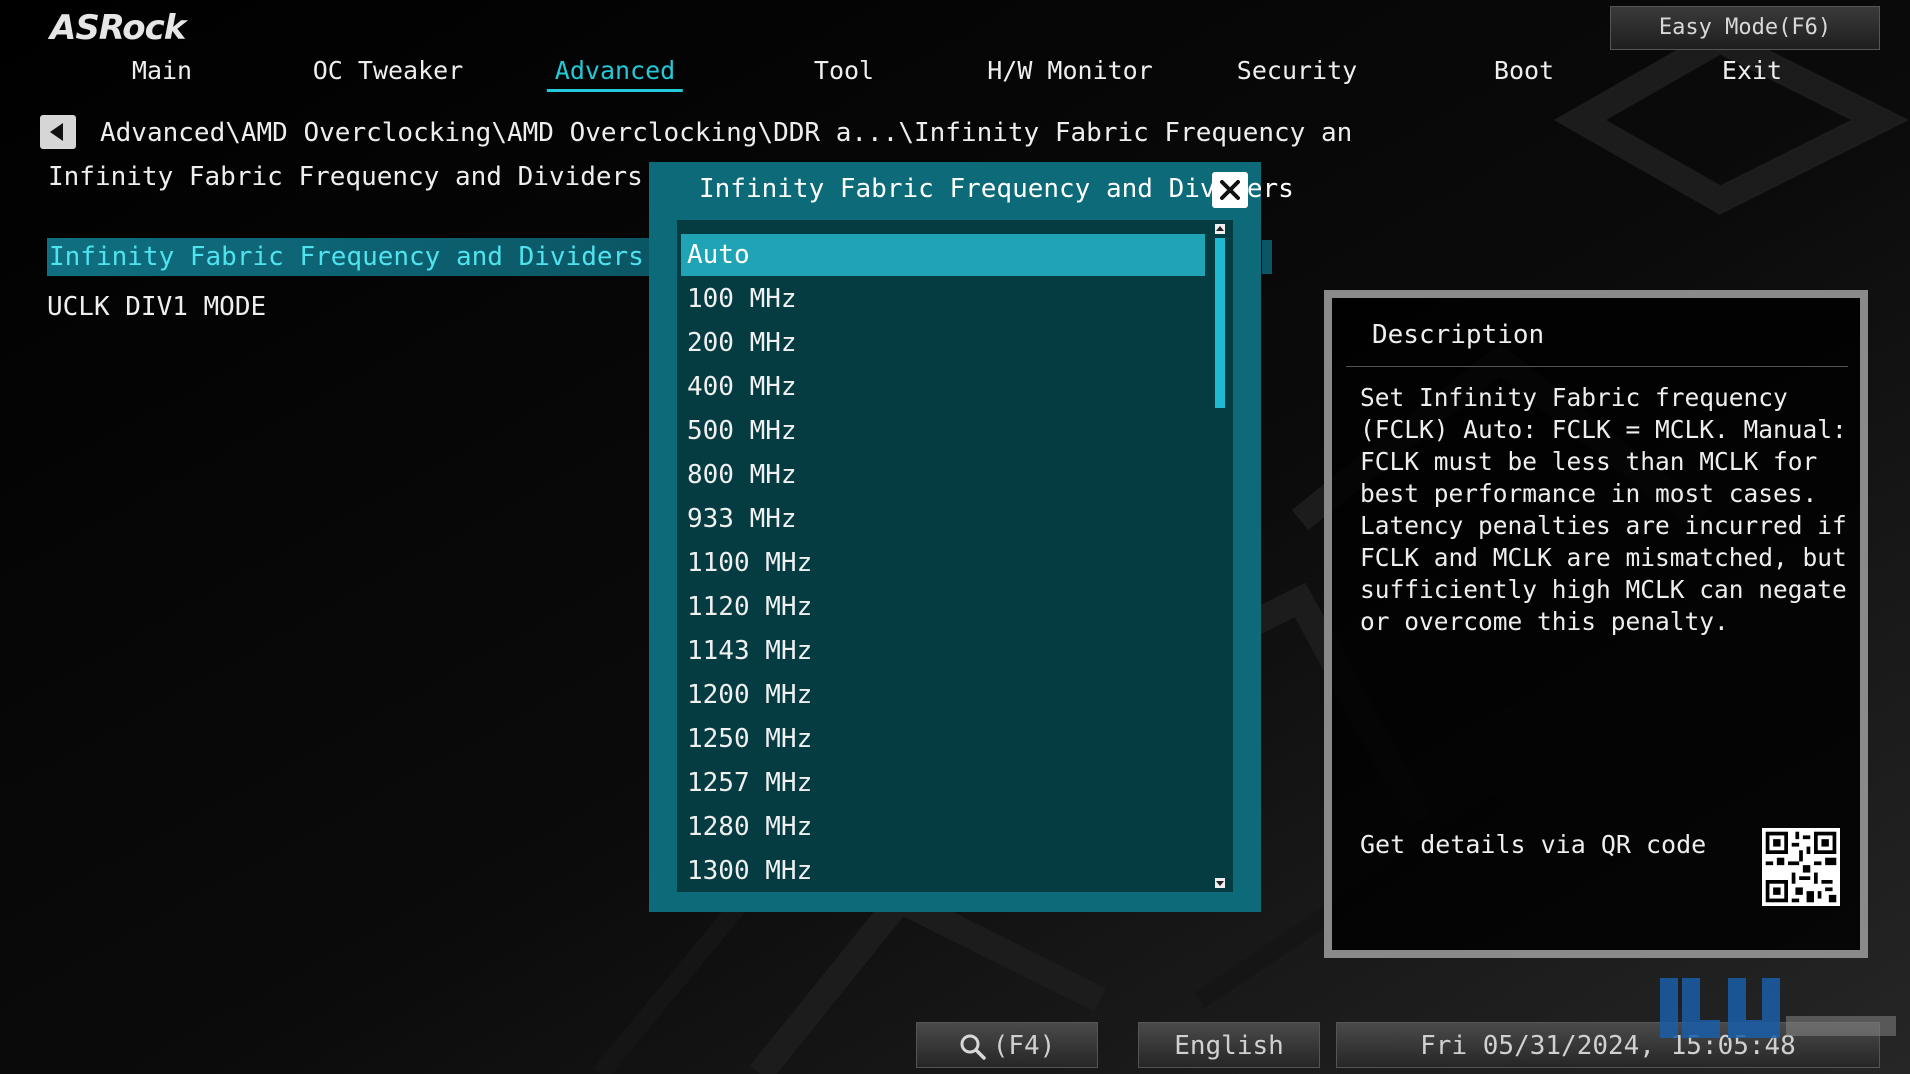 The image size is (1910, 1074). I want to click on tab-exit: Exit, so click(1752, 72).